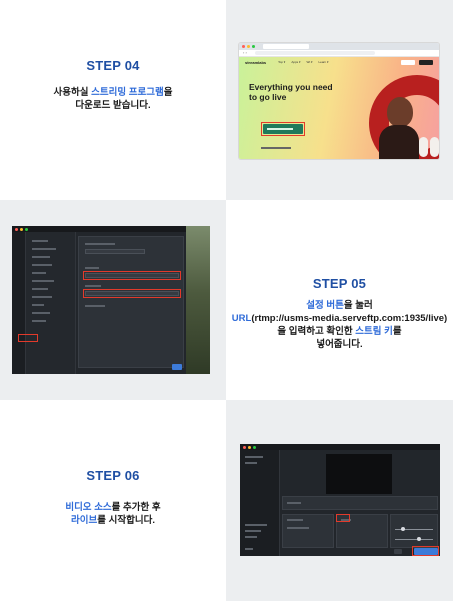 This screenshot has width=453, height=601. What do you see at coordinates (241, 318) in the screenshot?
I see `url-highlight-text: URL` at bounding box center [241, 318].